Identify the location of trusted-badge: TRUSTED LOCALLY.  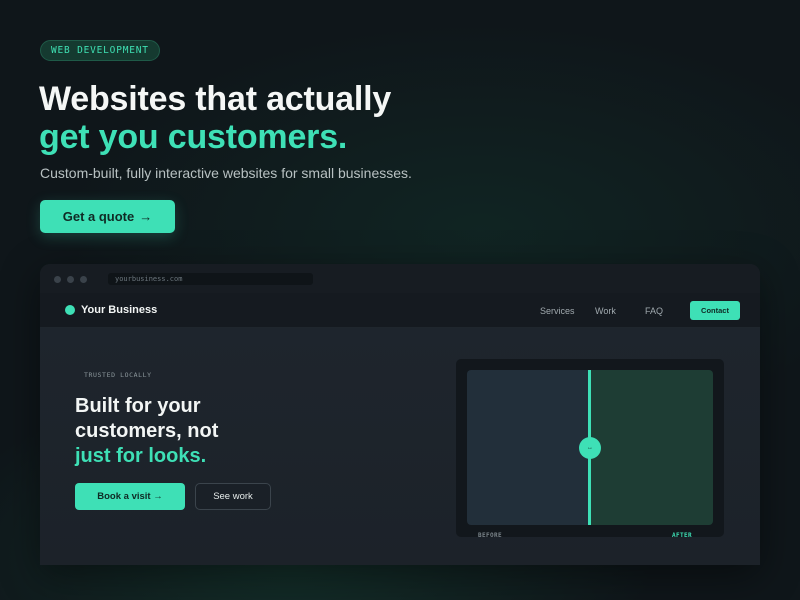
(118, 375).